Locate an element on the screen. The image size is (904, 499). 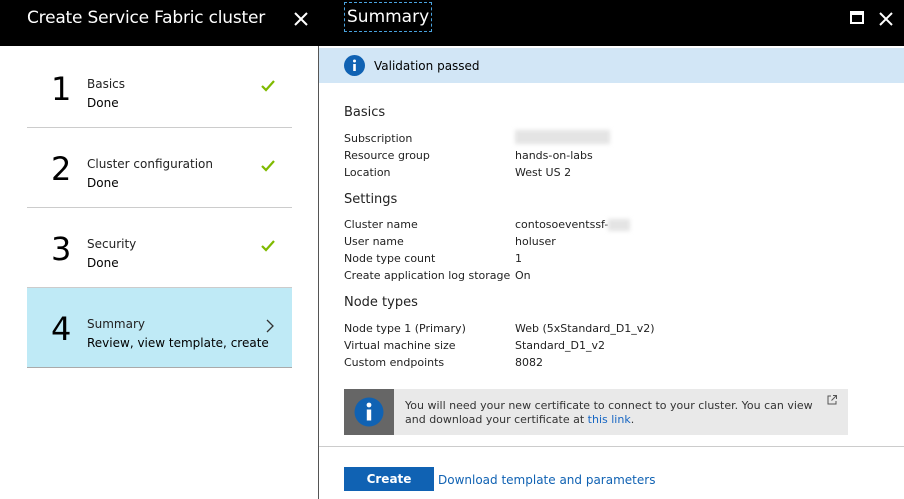
field-value: On is located at coordinates (523, 275).